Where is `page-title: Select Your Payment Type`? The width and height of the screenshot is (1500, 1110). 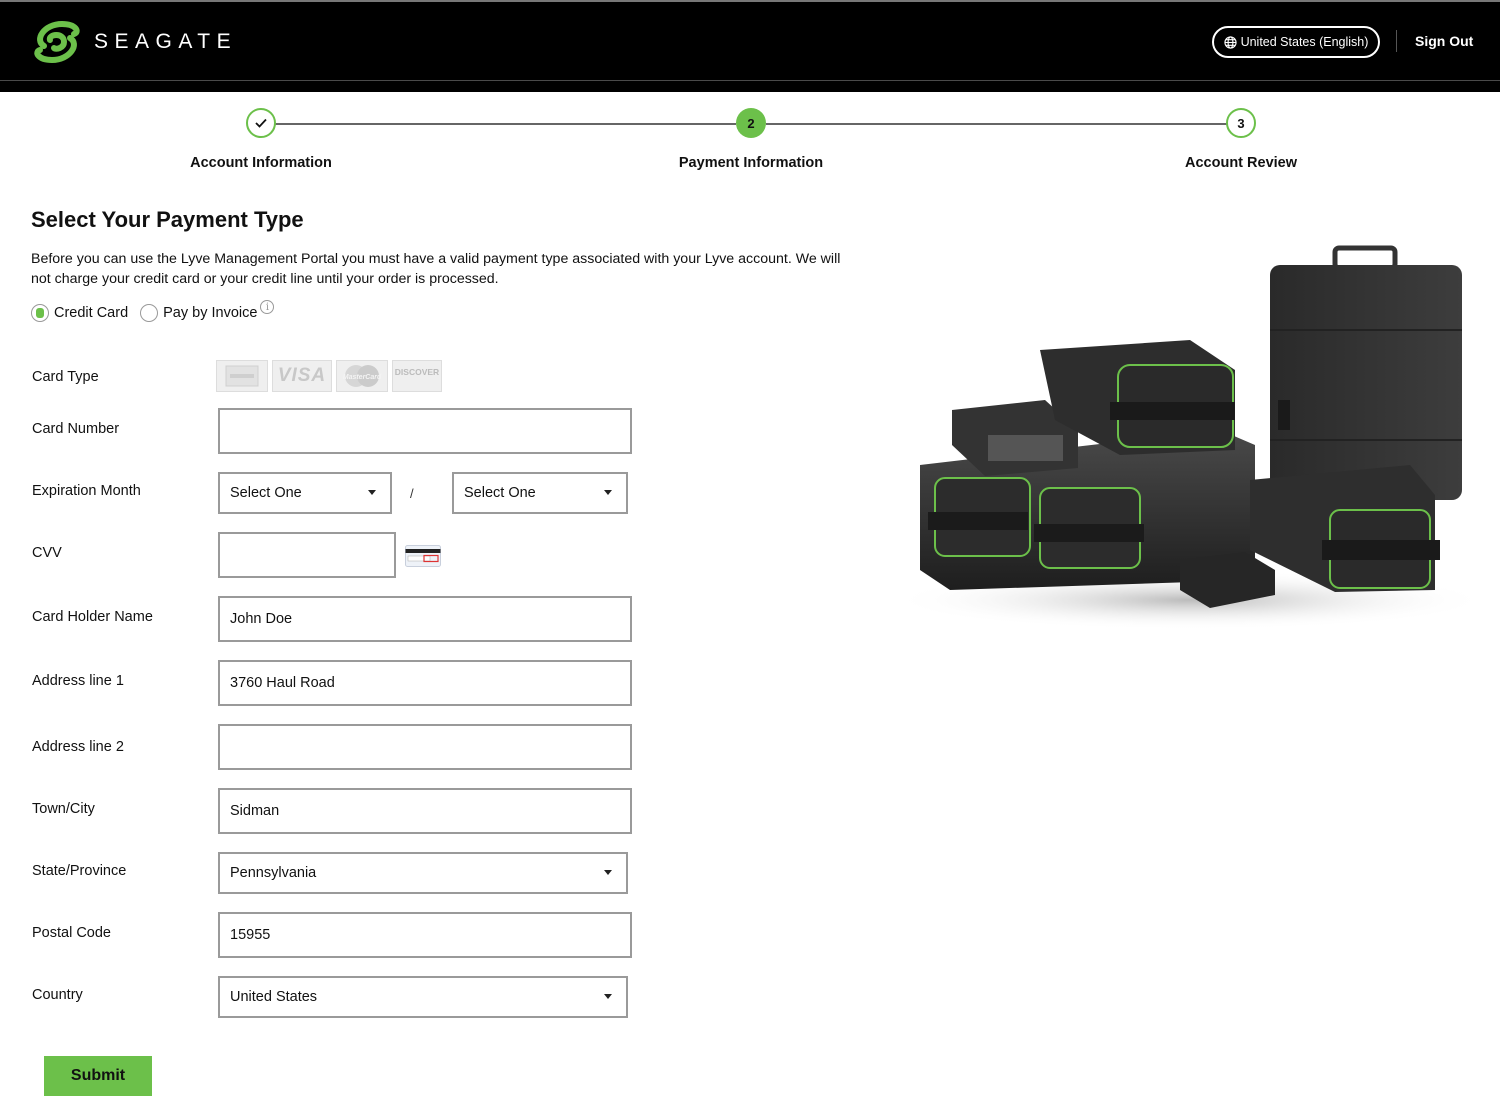
page-title: Select Your Payment Type is located at coordinates (167, 219).